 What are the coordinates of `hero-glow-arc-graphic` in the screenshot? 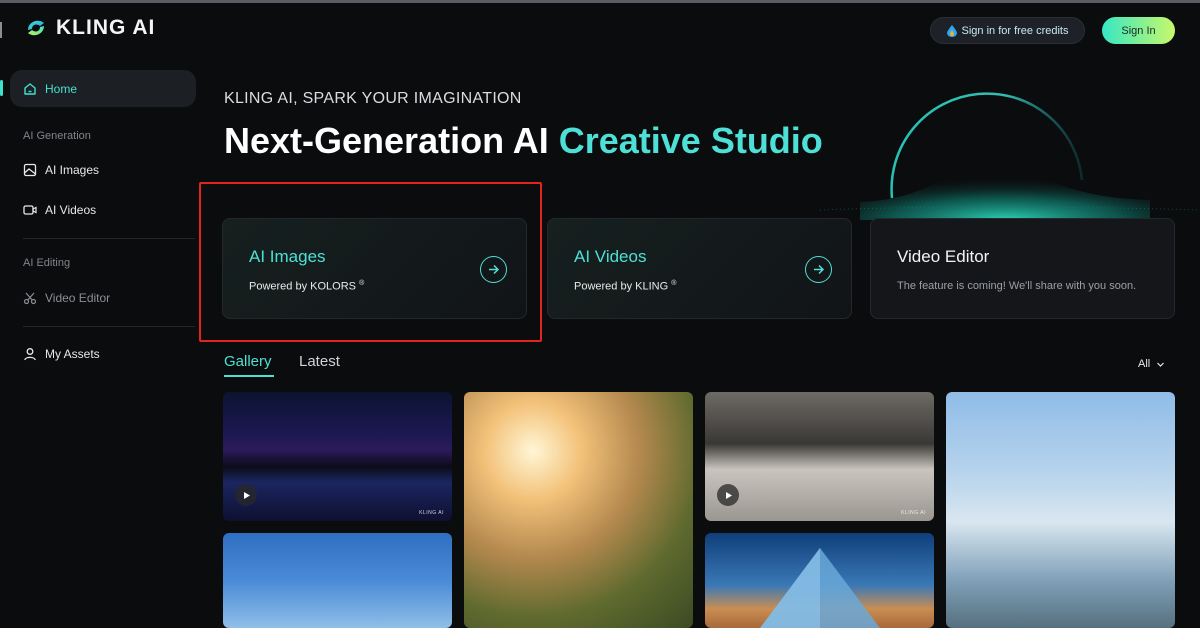 It's located at (1010, 156).